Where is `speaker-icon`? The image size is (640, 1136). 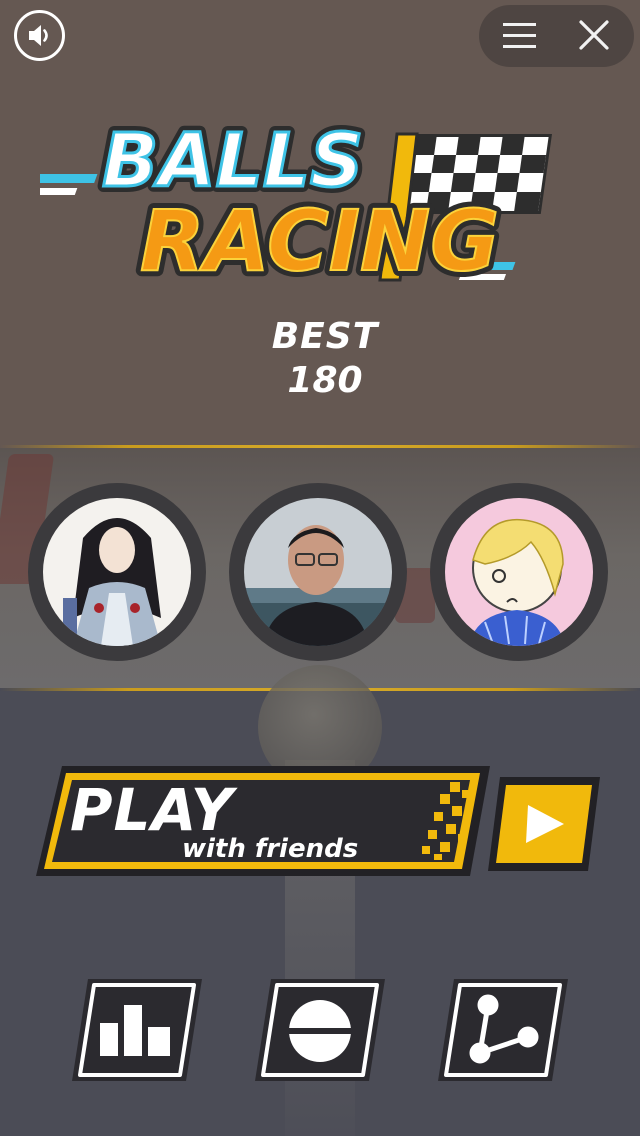 speaker-icon is located at coordinates (38, 35).